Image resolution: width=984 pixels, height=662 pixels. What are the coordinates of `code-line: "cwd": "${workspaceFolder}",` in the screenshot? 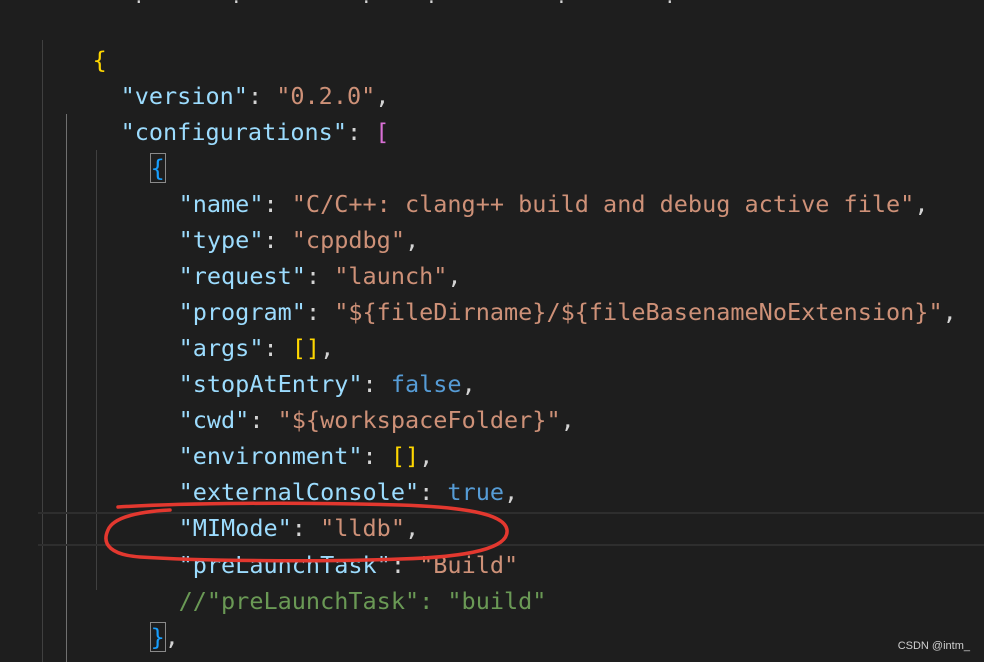 It's located at (492, 400).